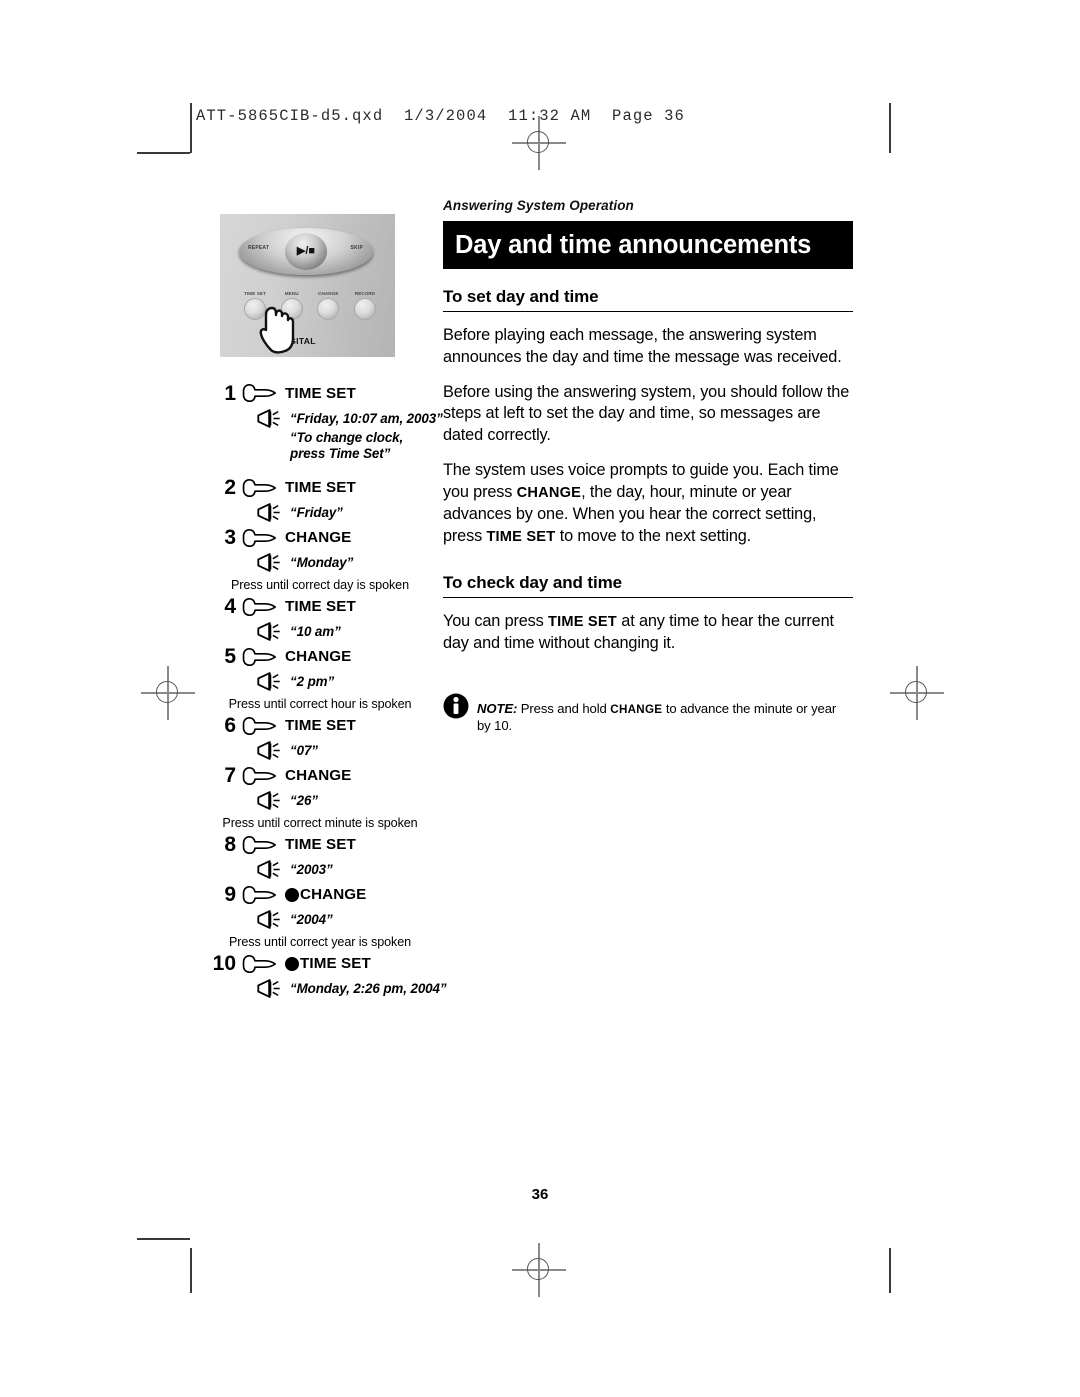 The width and height of the screenshot is (1080, 1397). What do you see at coordinates (320, 822) in the screenshot?
I see `press-until-note: Press until correct minute is spoken` at bounding box center [320, 822].